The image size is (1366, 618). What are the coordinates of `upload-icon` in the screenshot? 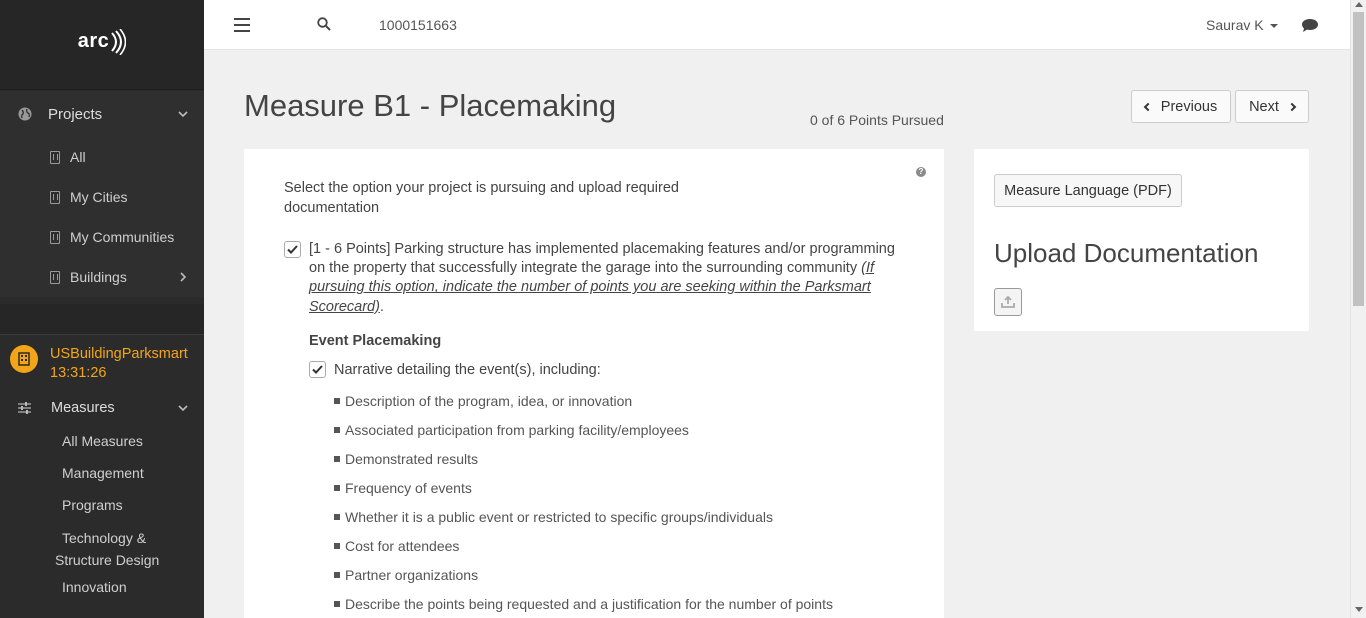 It's located at (1008, 302).